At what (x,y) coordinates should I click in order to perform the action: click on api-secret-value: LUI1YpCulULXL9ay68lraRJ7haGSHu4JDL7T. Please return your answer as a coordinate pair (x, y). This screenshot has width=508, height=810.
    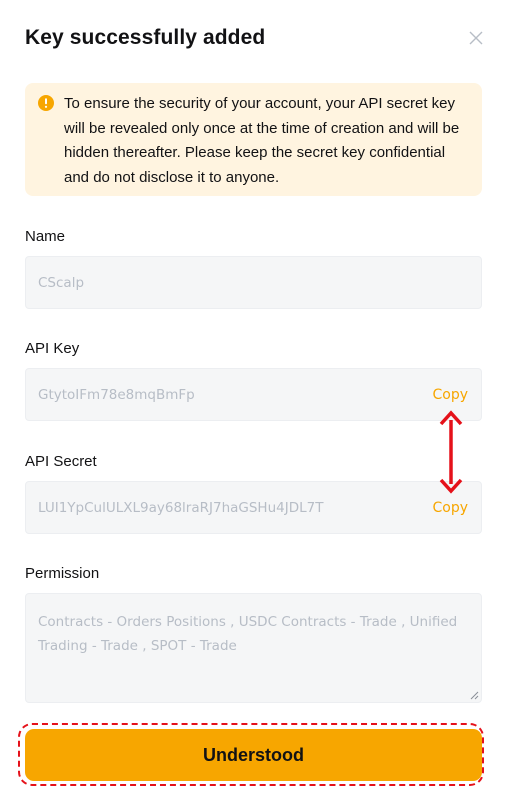
    Looking at the image, I should click on (181, 508).